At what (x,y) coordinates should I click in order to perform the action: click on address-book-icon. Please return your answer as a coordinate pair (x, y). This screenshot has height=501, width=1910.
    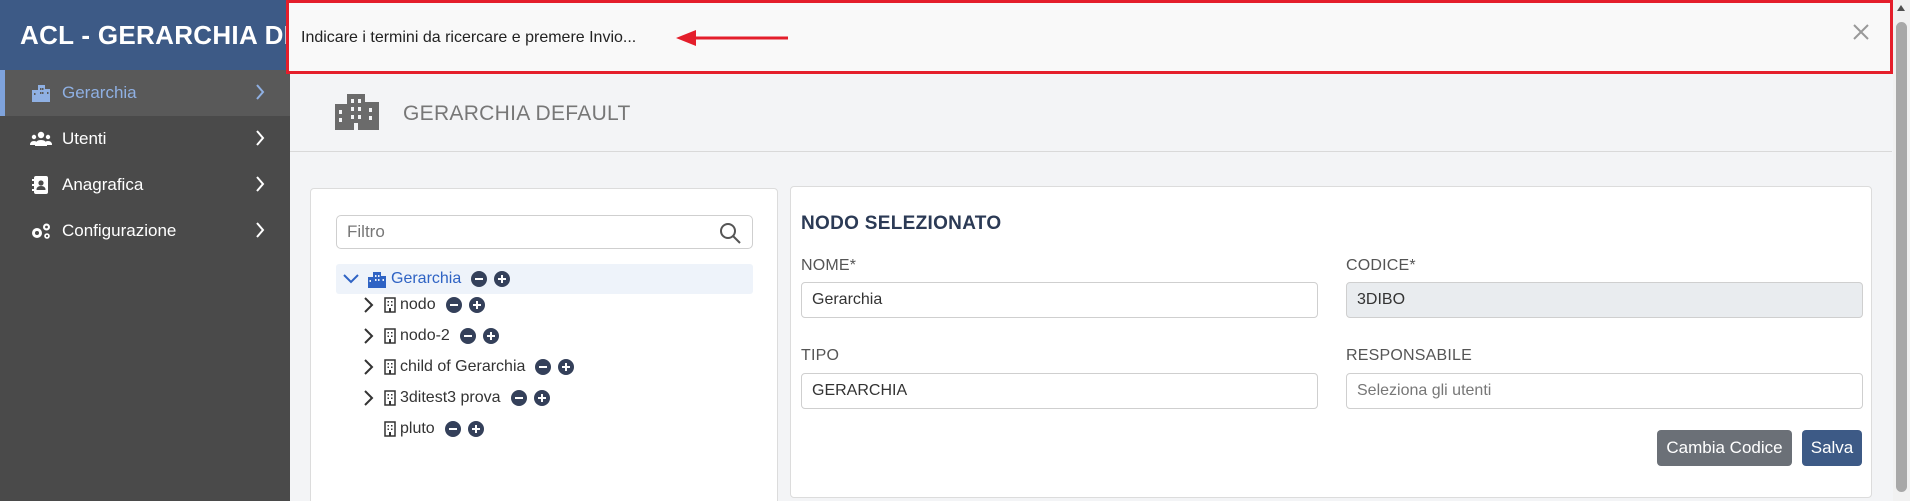
    Looking at the image, I should click on (41, 185).